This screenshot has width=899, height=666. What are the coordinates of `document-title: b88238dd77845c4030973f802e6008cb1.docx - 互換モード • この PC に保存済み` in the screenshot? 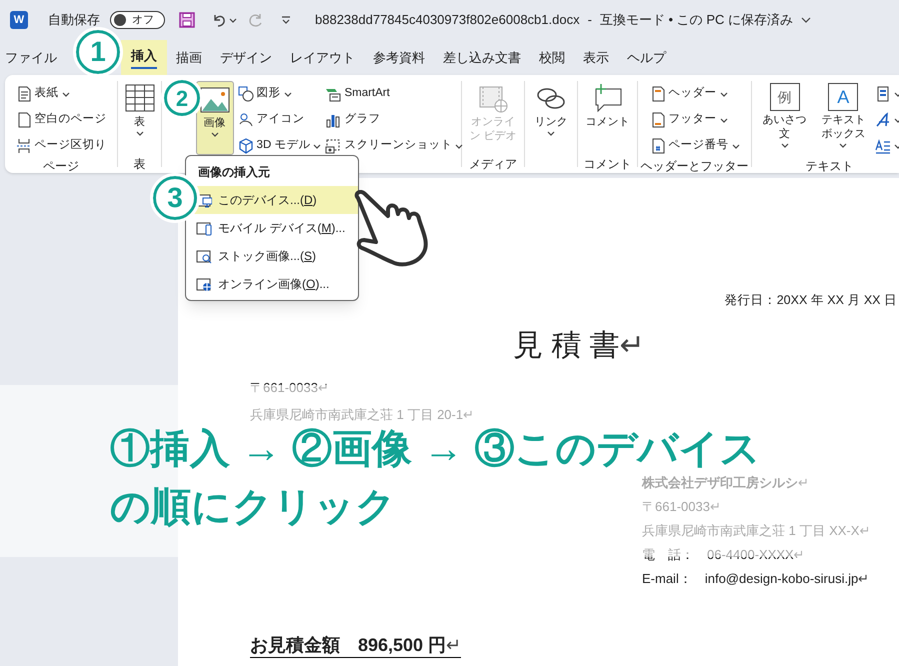 It's located at (563, 20).